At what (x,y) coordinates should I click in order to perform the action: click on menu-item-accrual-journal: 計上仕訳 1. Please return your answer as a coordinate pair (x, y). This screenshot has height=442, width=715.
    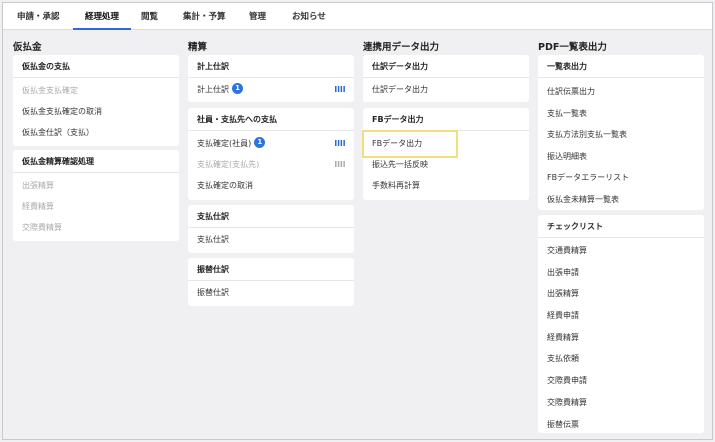
    Looking at the image, I should click on (271, 89).